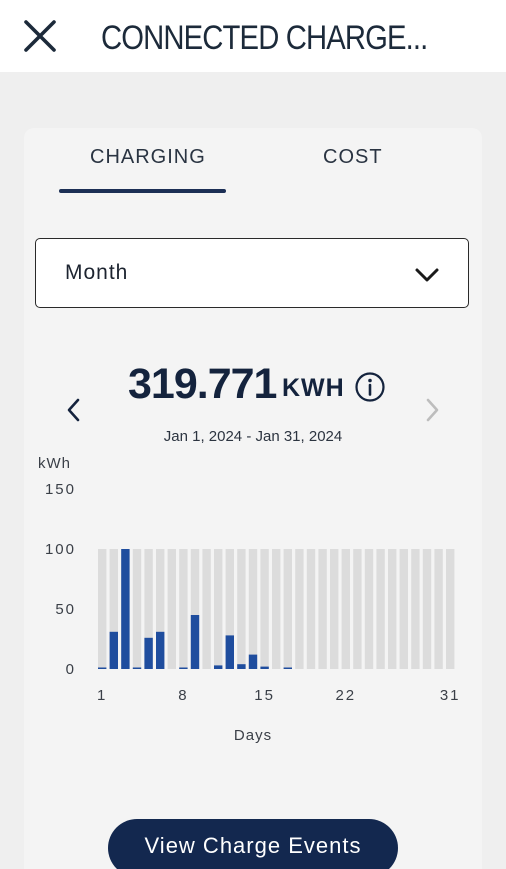 The width and height of the screenshot is (506, 869). Describe the element at coordinates (353, 157) in the screenshot. I see `tab-cost: COST` at that location.